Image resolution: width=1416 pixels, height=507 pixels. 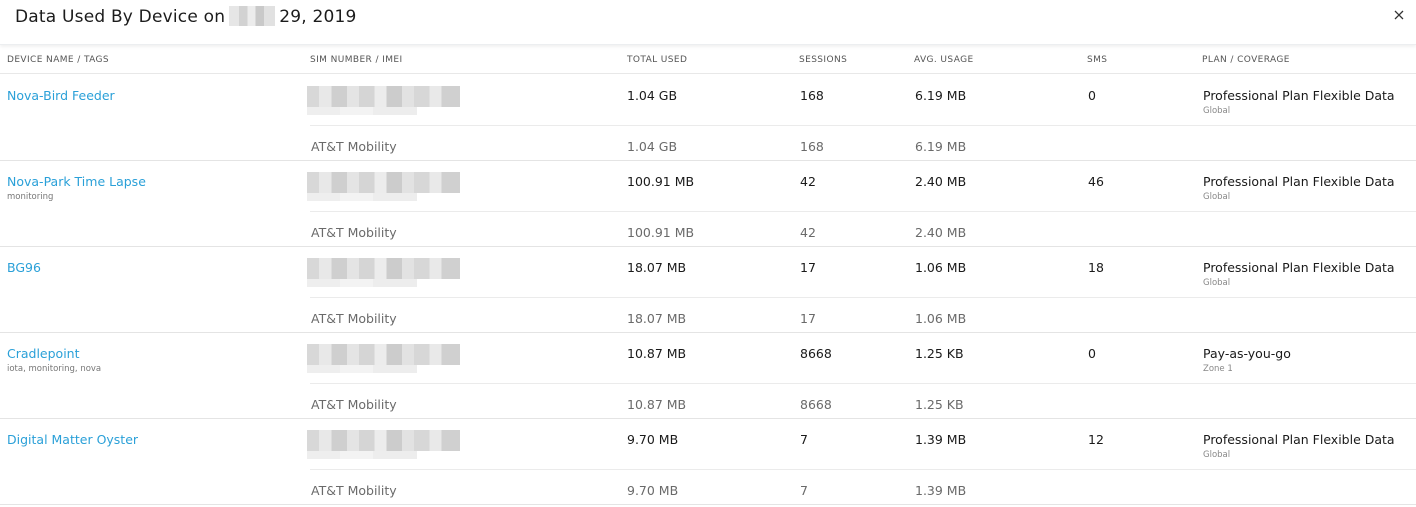 What do you see at coordinates (252, 16) in the screenshot?
I see `redacted-month` at bounding box center [252, 16].